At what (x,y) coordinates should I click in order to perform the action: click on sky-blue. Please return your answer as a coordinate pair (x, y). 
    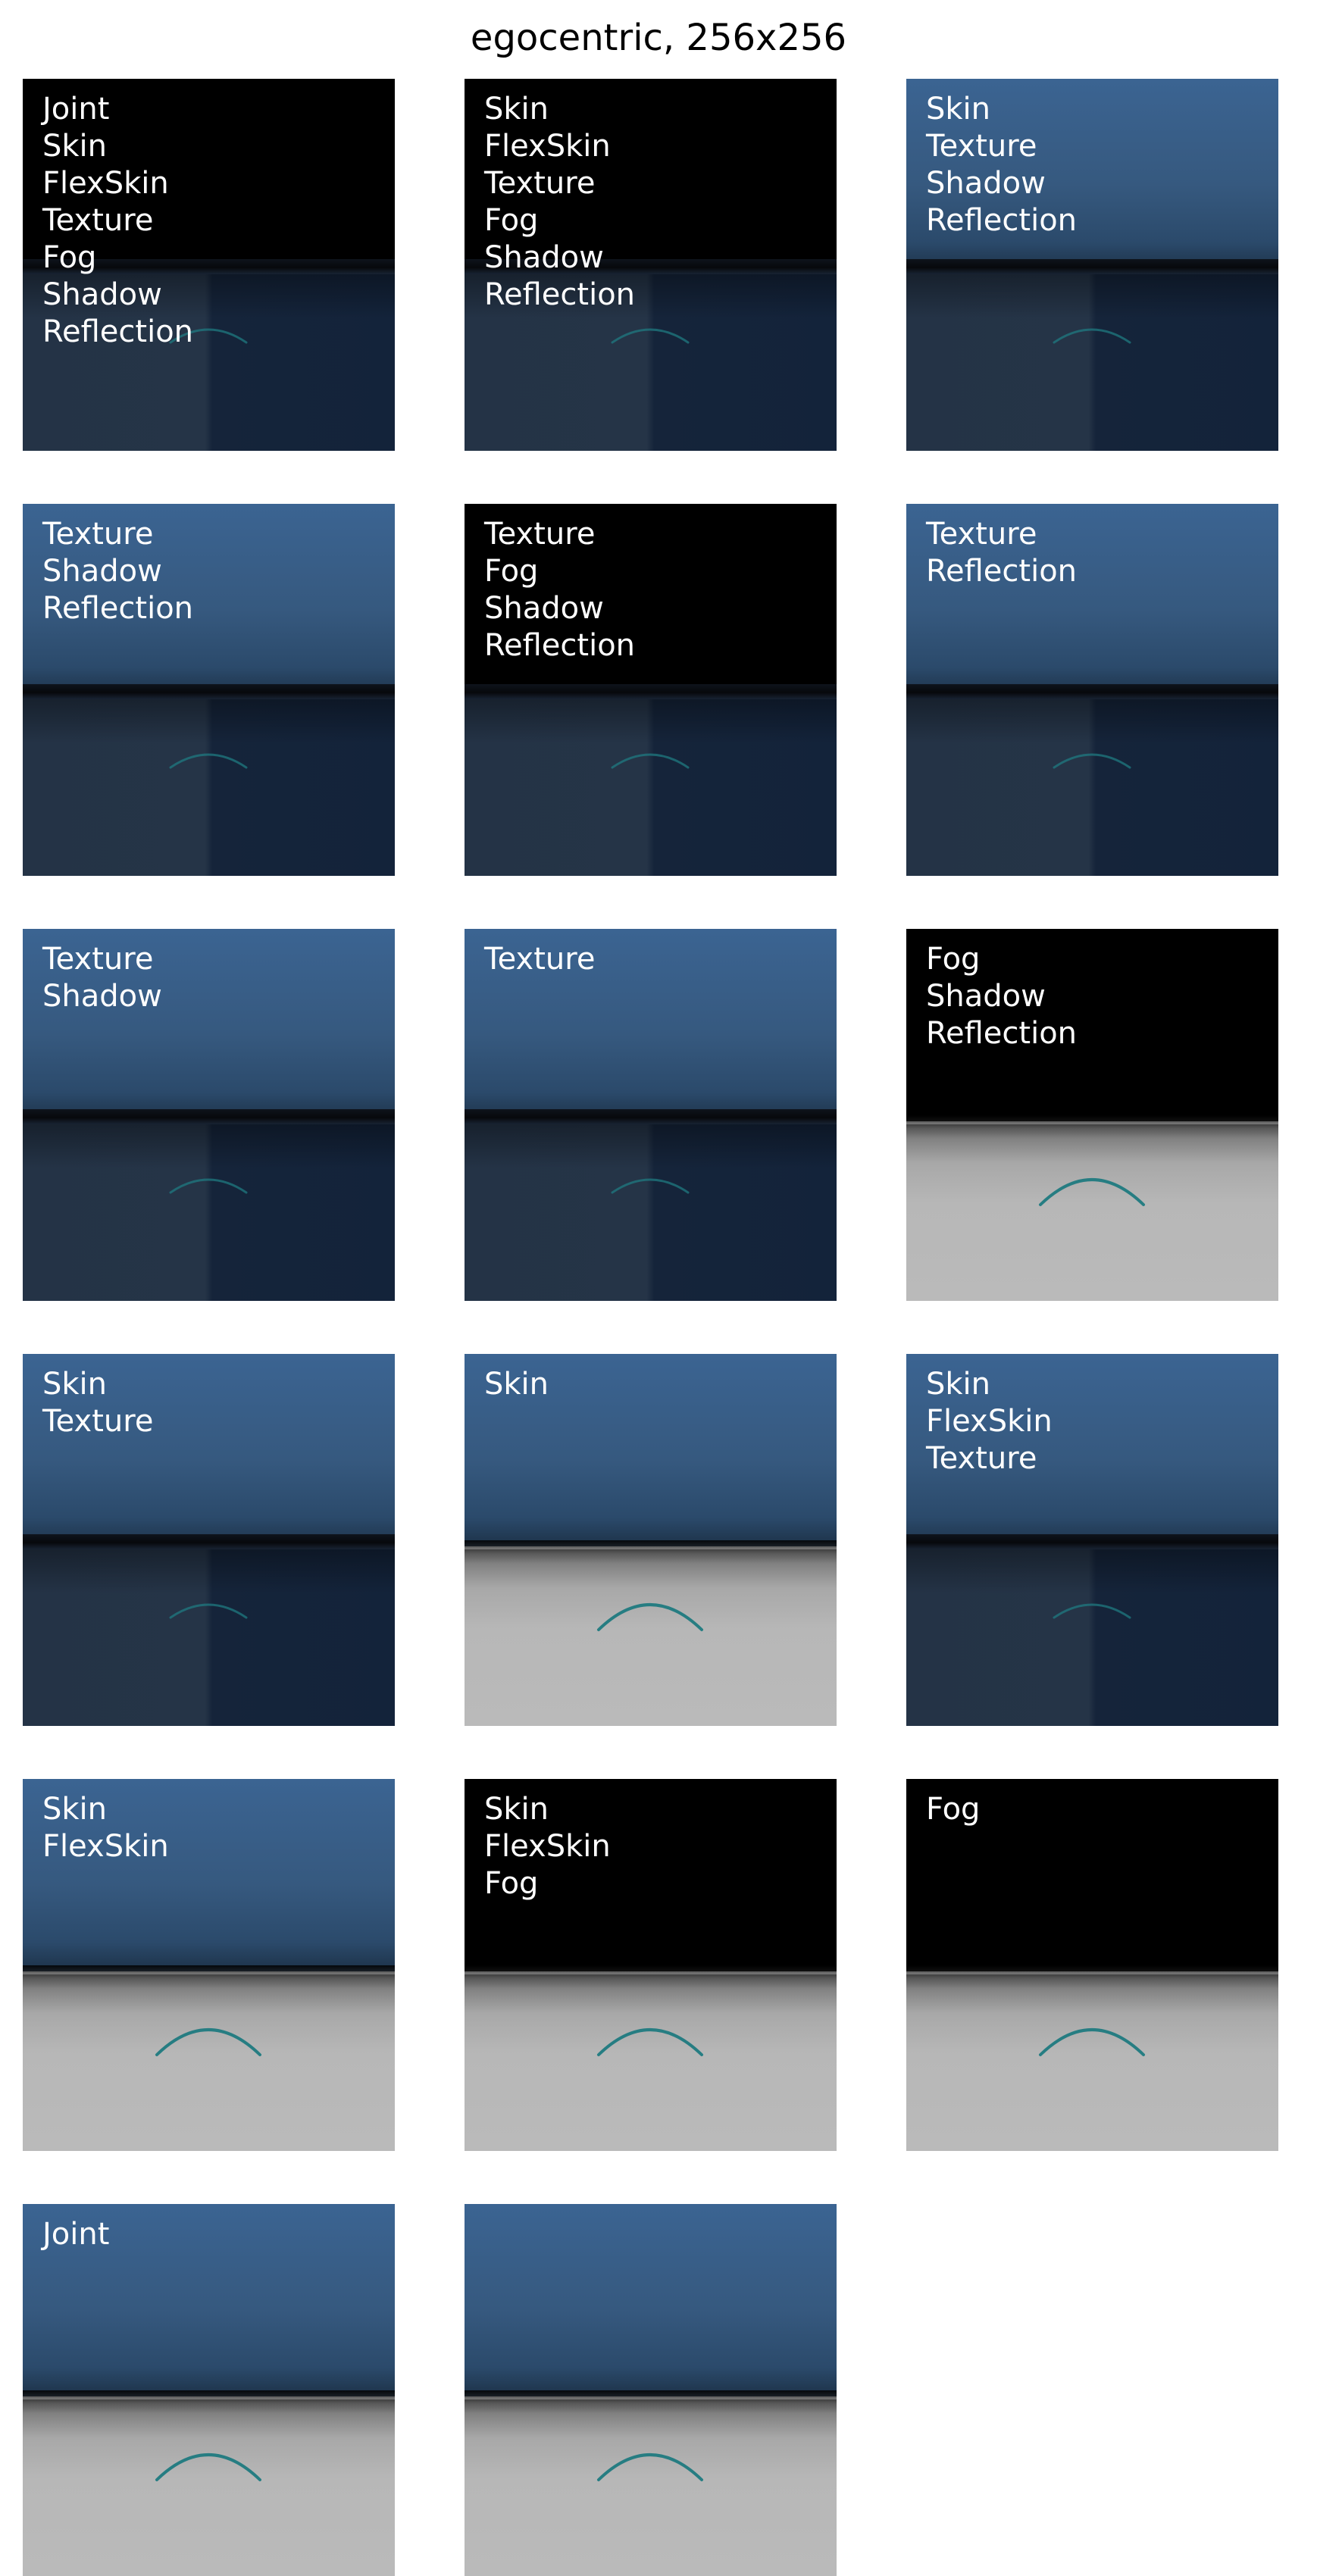
    Looking at the image, I should click on (651, 2300).